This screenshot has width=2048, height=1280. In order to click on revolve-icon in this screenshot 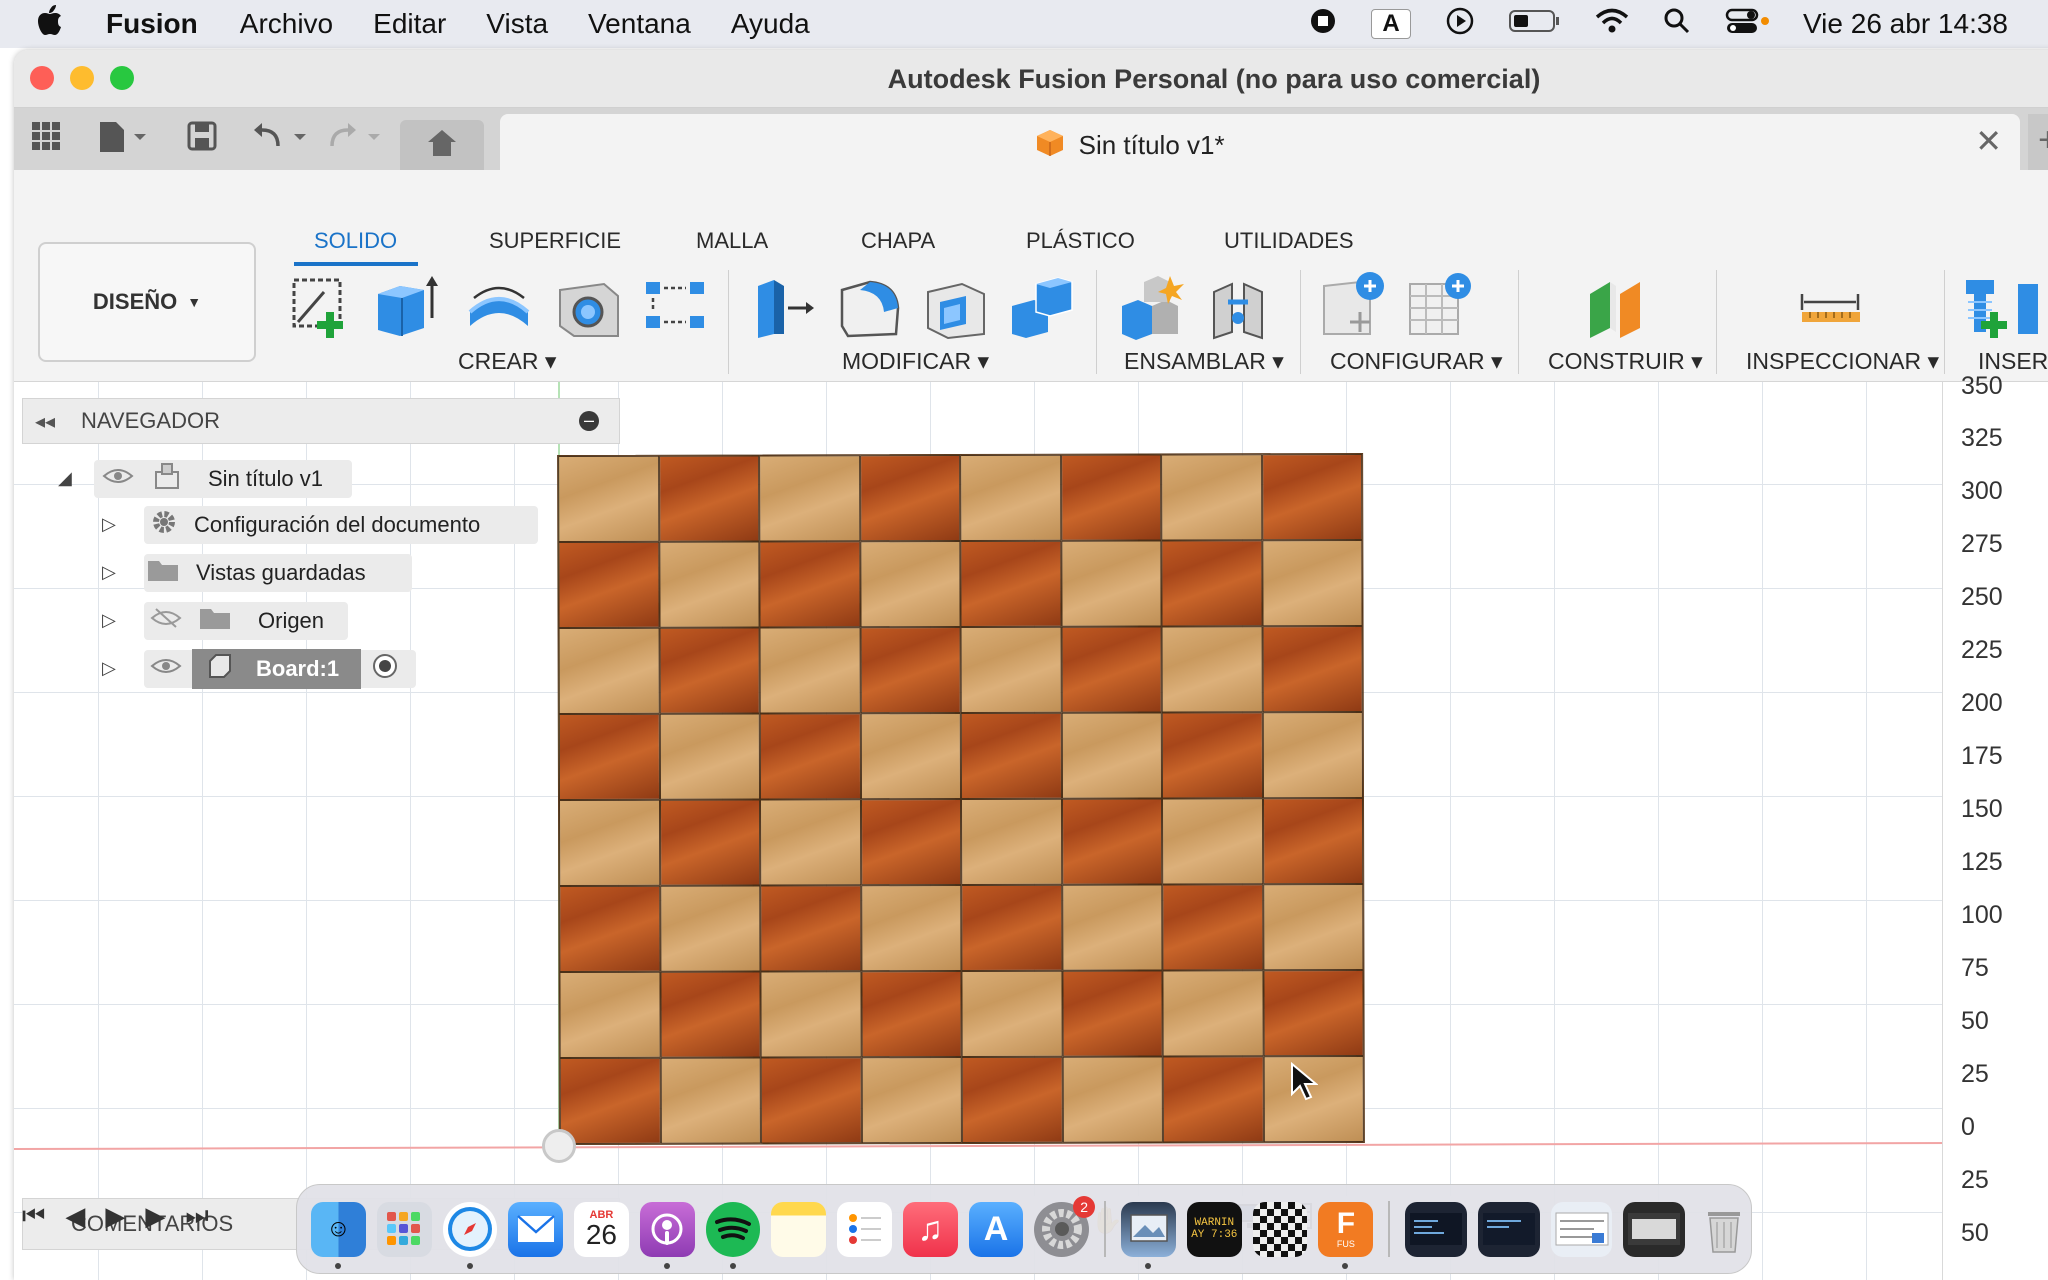, I will do `click(499, 307)`.